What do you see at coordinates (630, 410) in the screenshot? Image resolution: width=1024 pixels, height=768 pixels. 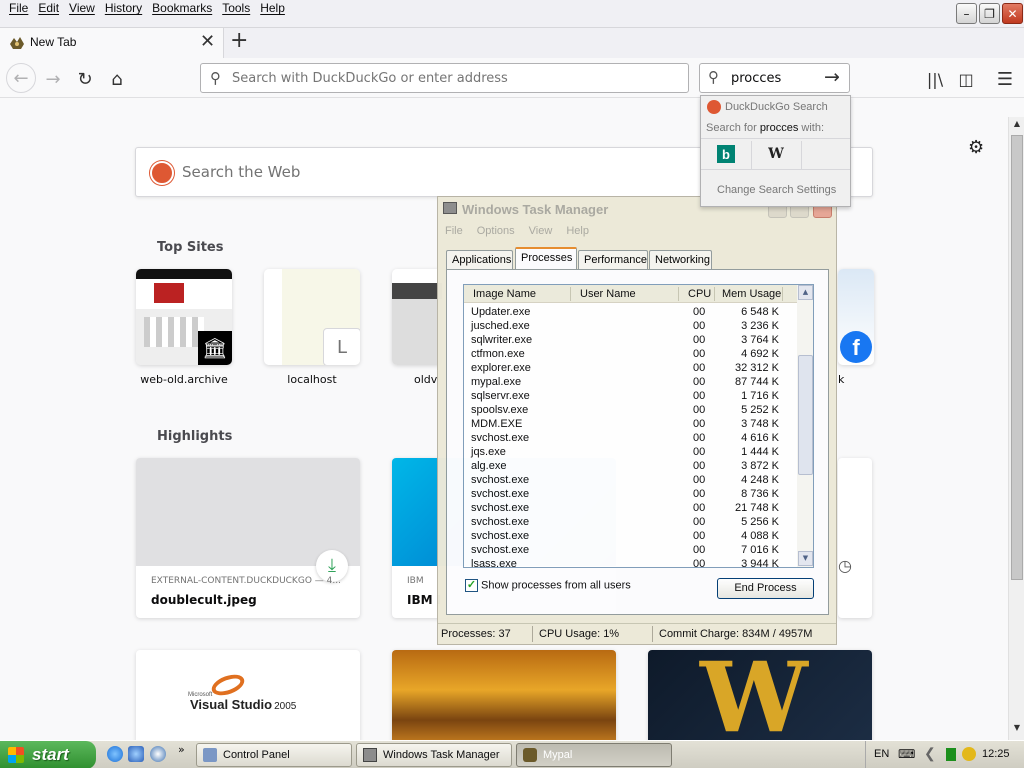 I see `process-row: spoolsv.exe 00 5 252 K` at bounding box center [630, 410].